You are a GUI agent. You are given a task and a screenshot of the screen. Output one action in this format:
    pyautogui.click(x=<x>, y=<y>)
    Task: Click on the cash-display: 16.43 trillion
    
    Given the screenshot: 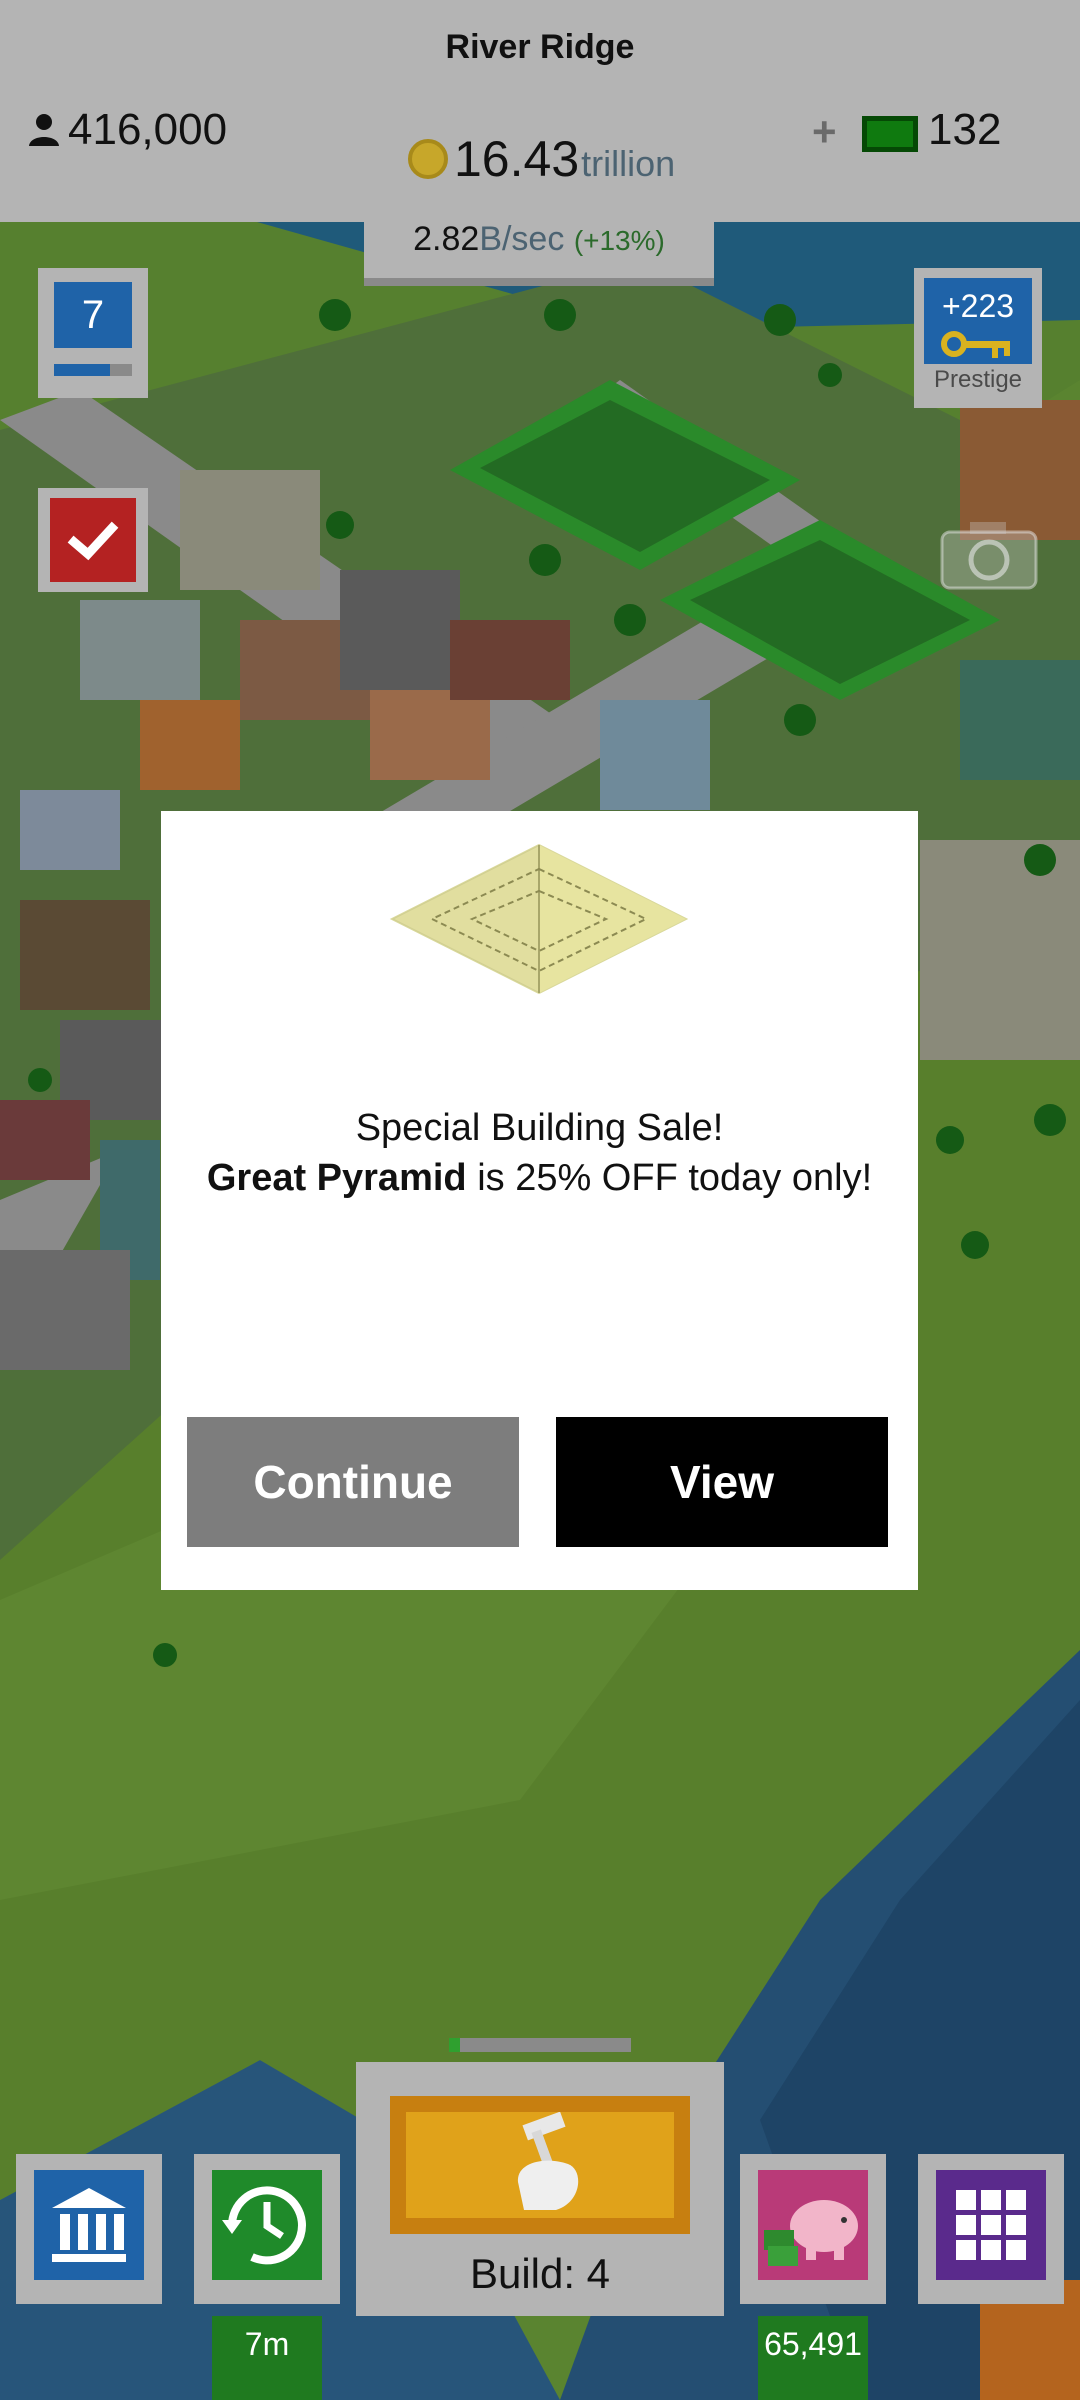 What is the action you would take?
    pyautogui.click(x=541, y=159)
    